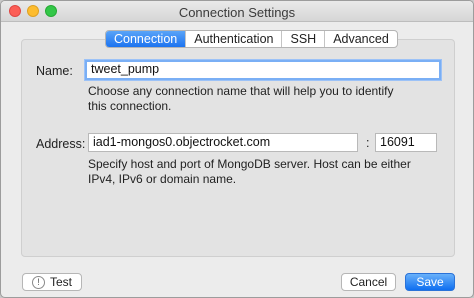 Image resolution: width=474 pixels, height=298 pixels. Describe the element at coordinates (368, 282) in the screenshot. I see `cancel-button: Cancel` at that location.